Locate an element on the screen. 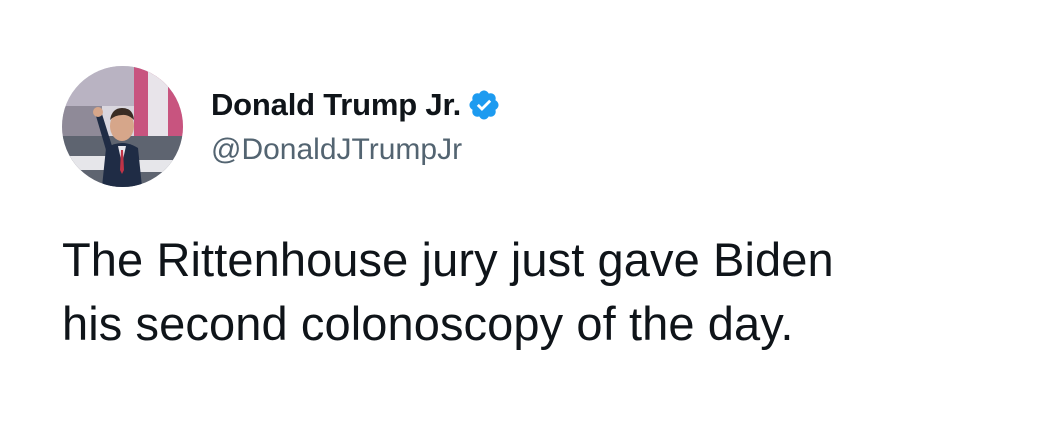 This screenshot has width=1051, height=425. display-name: Donald Trump Jr. is located at coordinates (336, 105).